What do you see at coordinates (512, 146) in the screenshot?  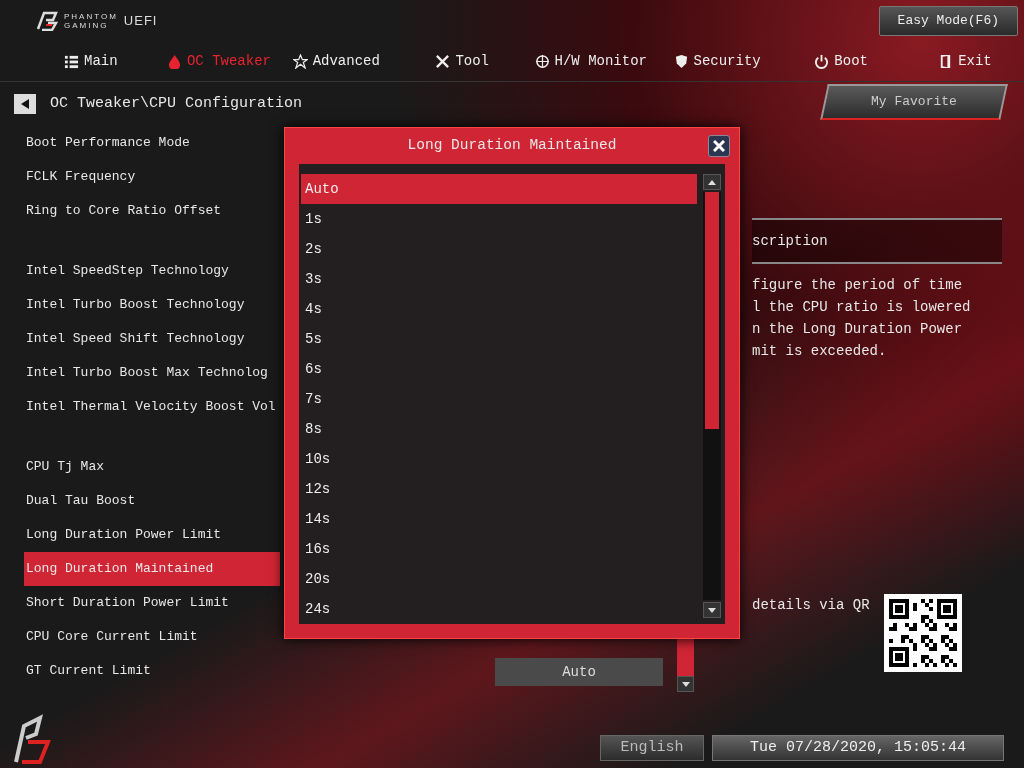 I see `dialog-title: Long Duration Maintained` at bounding box center [512, 146].